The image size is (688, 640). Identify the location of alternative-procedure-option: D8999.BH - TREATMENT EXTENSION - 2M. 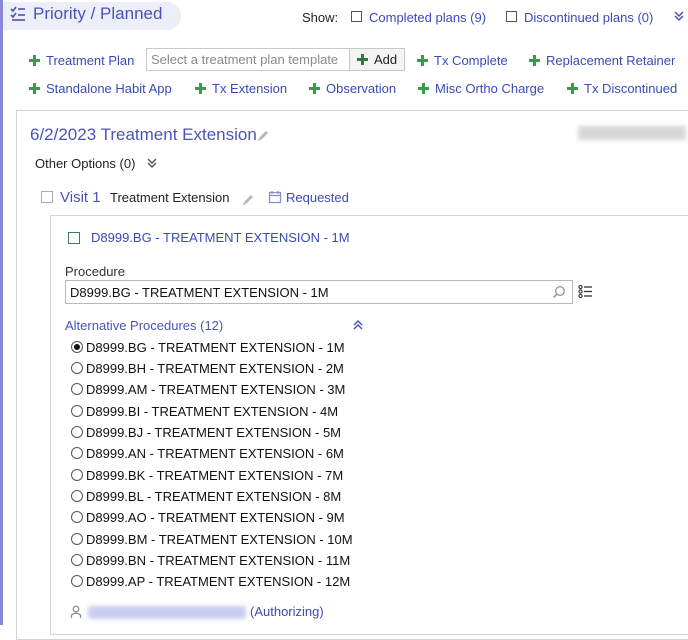
(207, 368).